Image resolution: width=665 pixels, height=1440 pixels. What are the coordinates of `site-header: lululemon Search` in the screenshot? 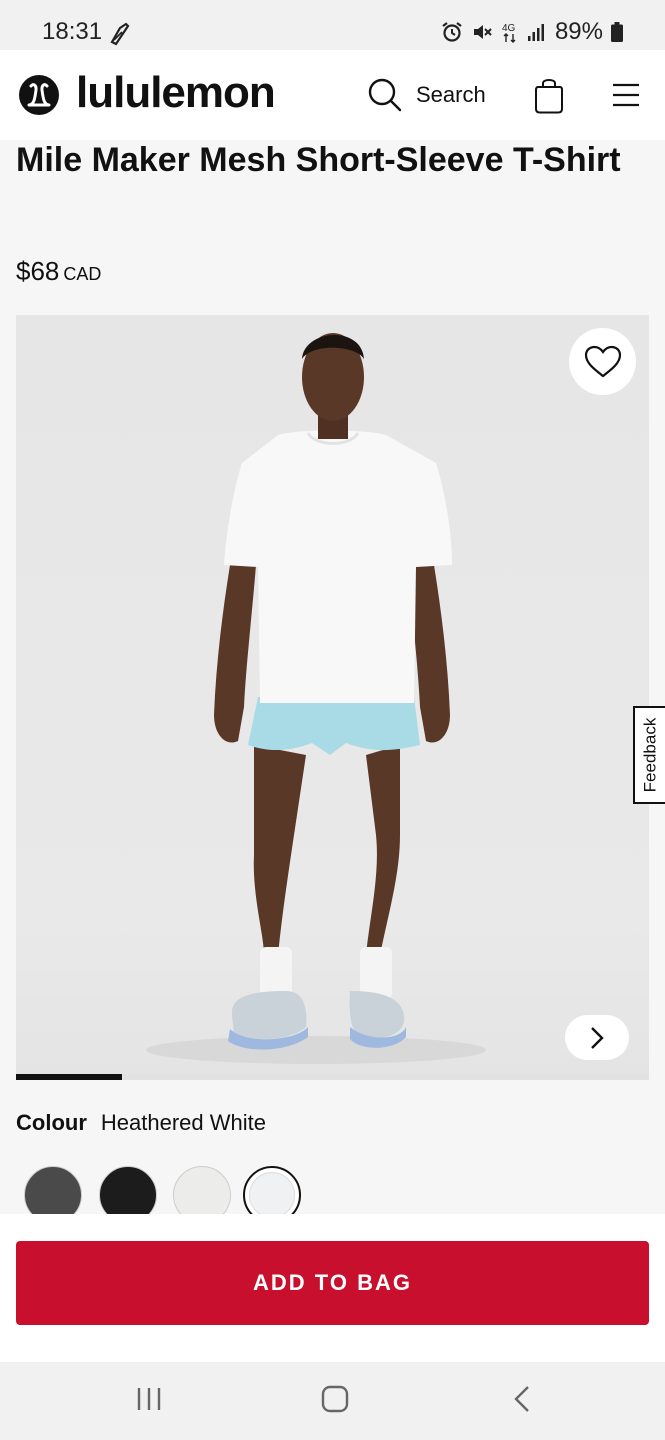 It's located at (332, 95).